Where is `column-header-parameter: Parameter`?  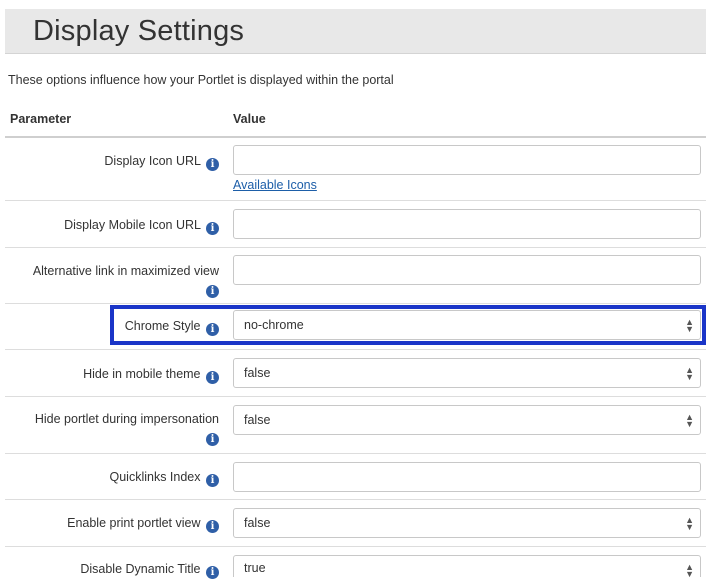
column-header-parameter: Parameter is located at coordinates (41, 119).